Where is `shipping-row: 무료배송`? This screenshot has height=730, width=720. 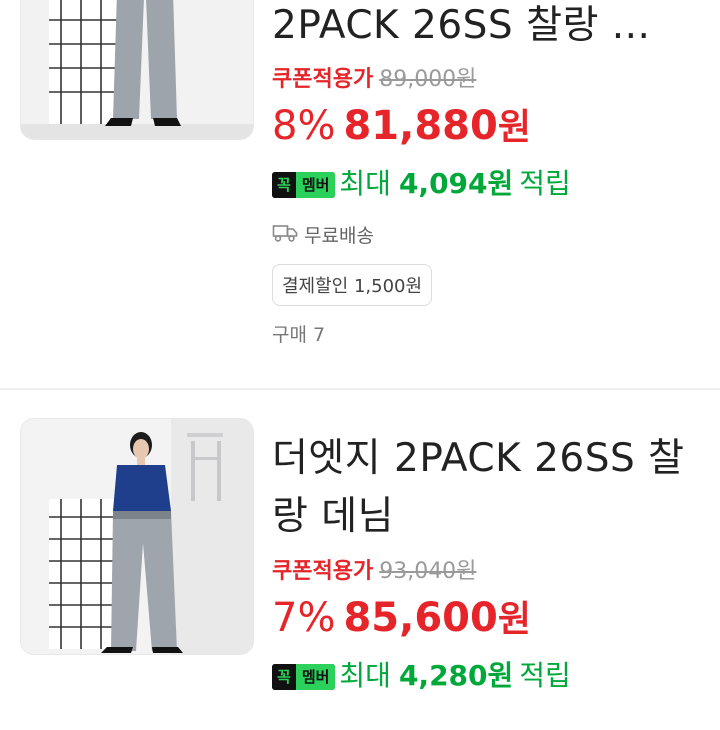 shipping-row: 무료배송 is located at coordinates (491, 236).